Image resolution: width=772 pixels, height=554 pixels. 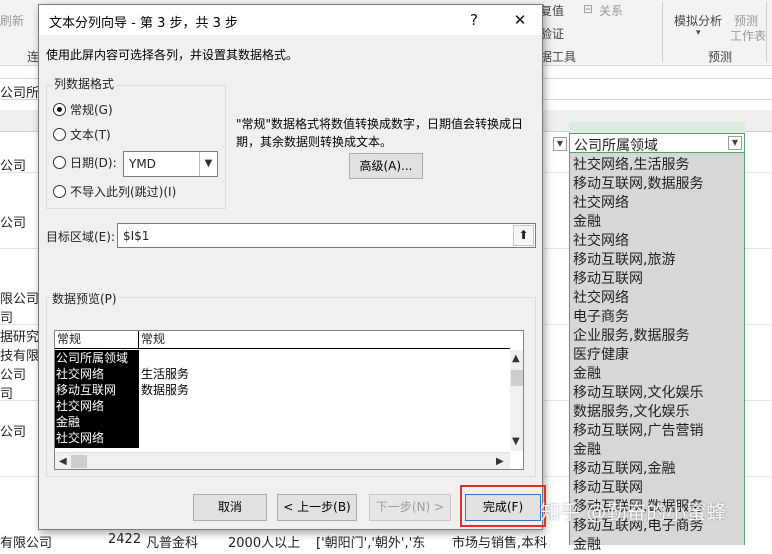 I want to click on what-if-analysis-button: 模拟分析, so click(x=698, y=20).